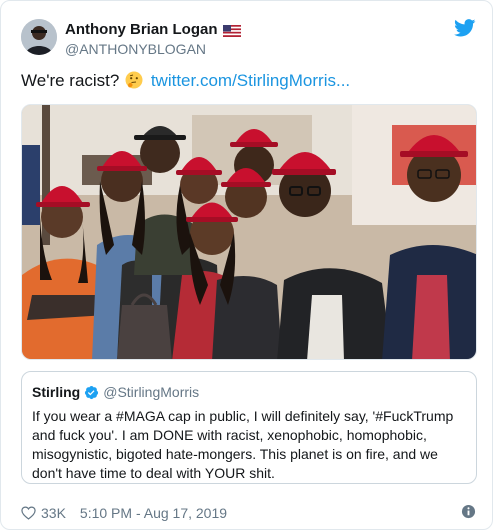 This screenshot has width=495, height=532. What do you see at coordinates (468, 511) in the screenshot?
I see `info-icon` at bounding box center [468, 511].